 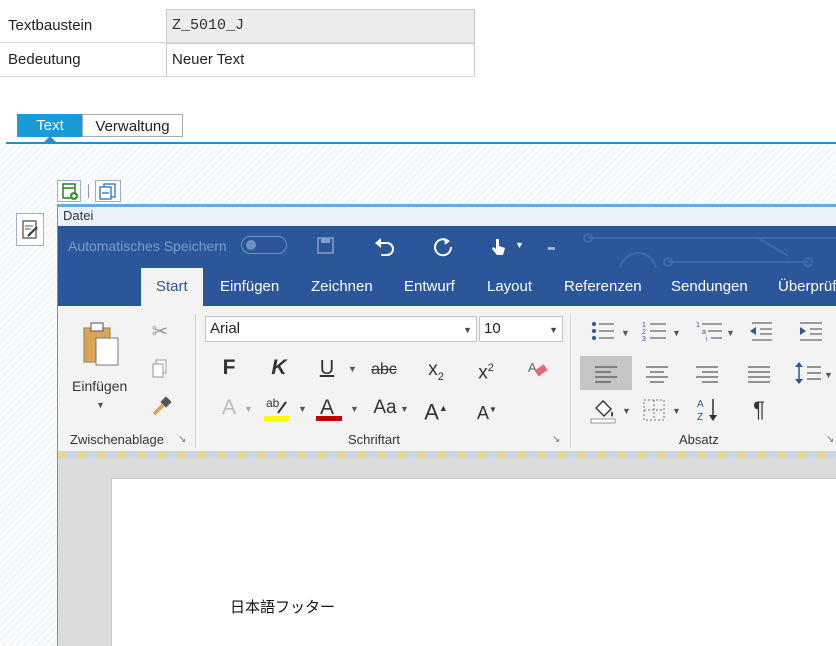 What do you see at coordinates (606, 373) in the screenshot?
I see `align-left-button` at bounding box center [606, 373].